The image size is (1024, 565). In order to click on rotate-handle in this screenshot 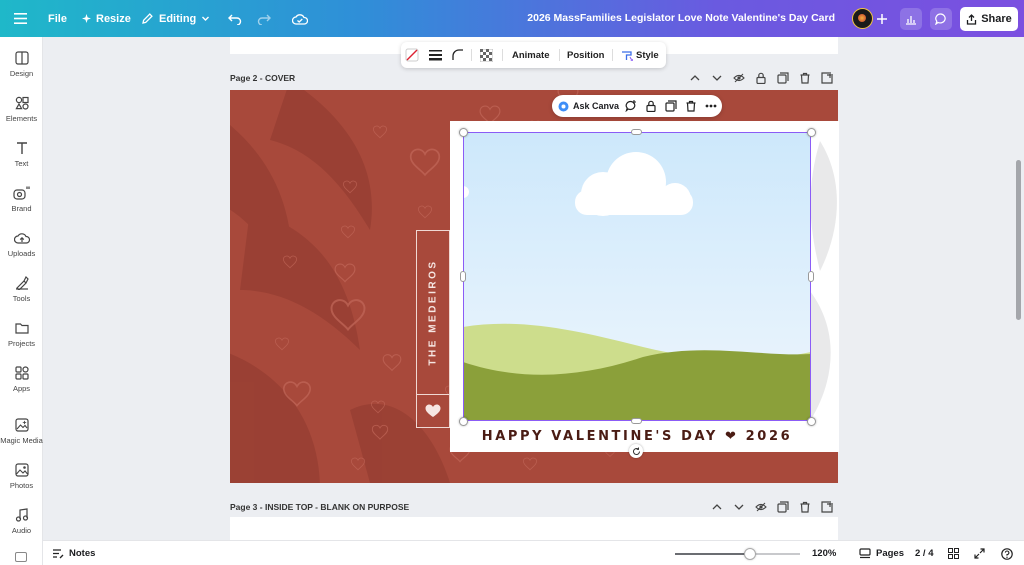, I will do `click(636, 451)`.